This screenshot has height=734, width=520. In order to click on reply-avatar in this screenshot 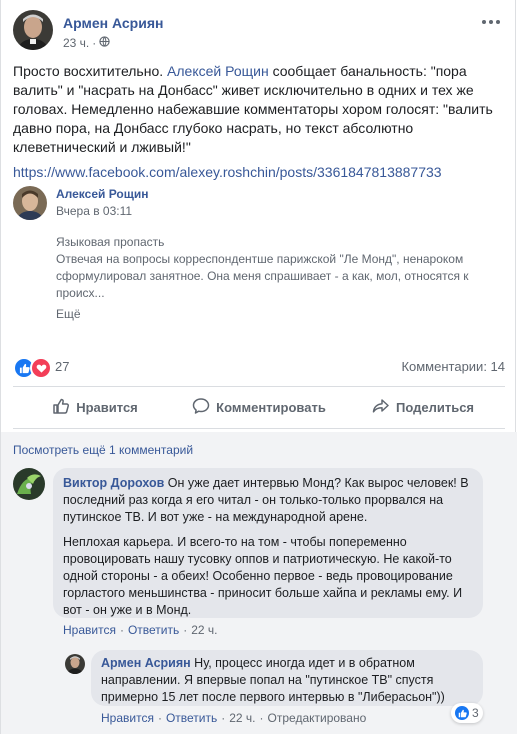, I will do `click(75, 664)`.